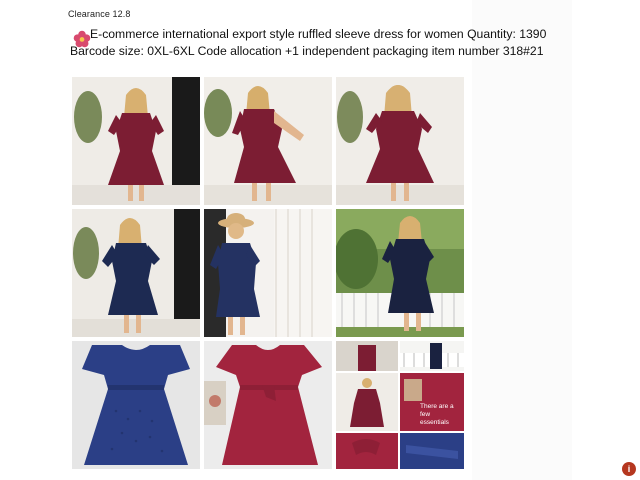  Describe the element at coordinates (437, 414) in the screenshot. I see `overlay-caption: There are a few essentials` at that location.